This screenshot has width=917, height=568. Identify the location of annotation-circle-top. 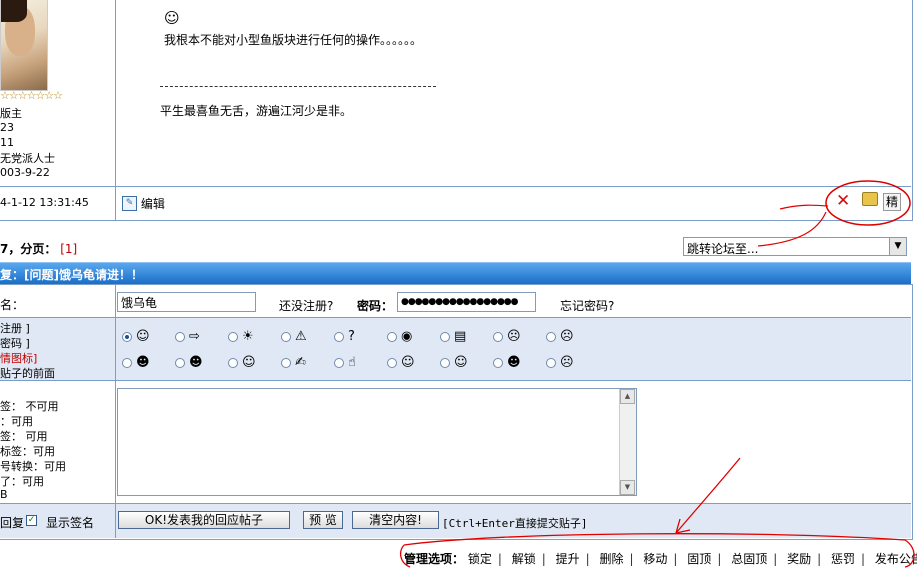
(868, 203).